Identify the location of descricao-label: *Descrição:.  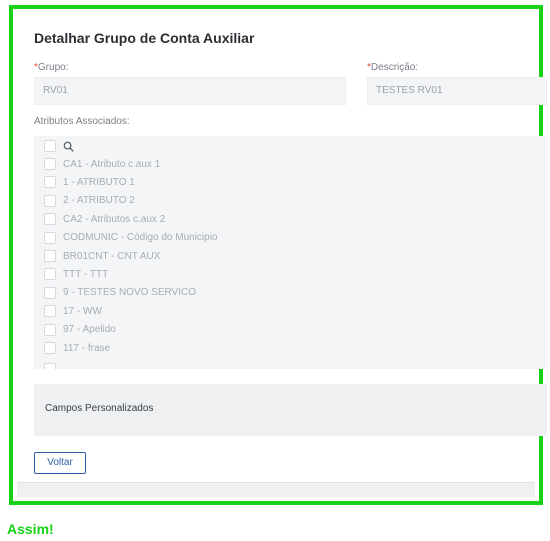
(392, 67).